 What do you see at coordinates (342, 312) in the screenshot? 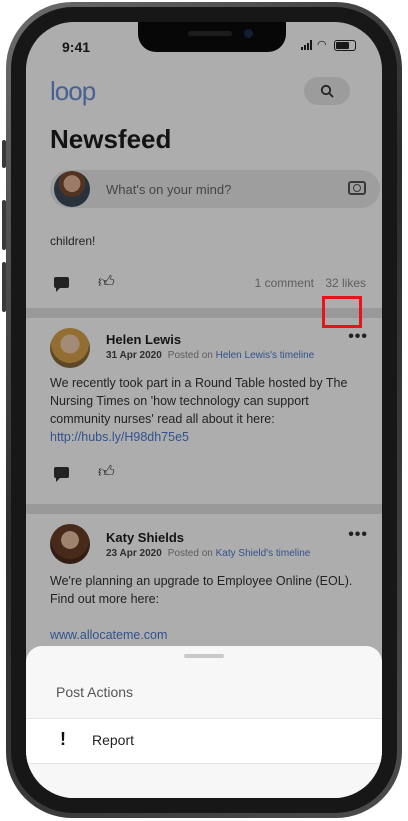
I see `highlight-box` at bounding box center [342, 312].